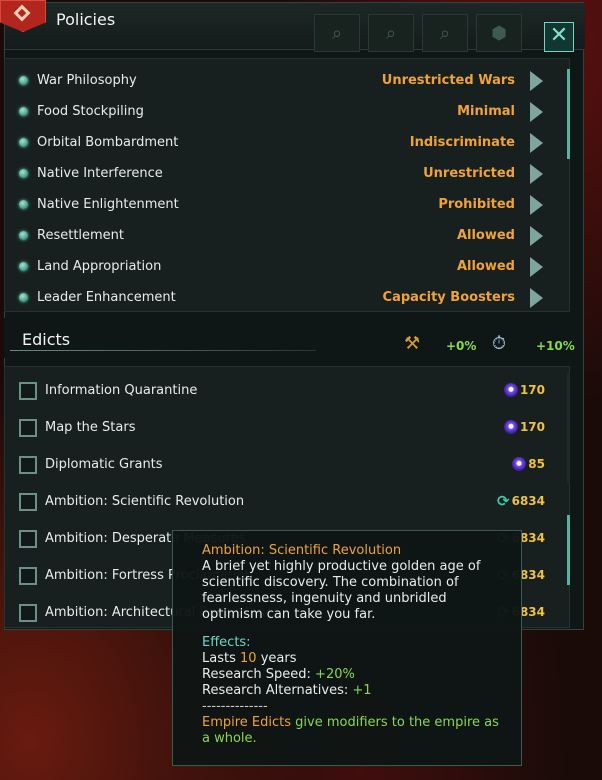  I want to click on policy-name: Native Enlightenment, so click(108, 204).